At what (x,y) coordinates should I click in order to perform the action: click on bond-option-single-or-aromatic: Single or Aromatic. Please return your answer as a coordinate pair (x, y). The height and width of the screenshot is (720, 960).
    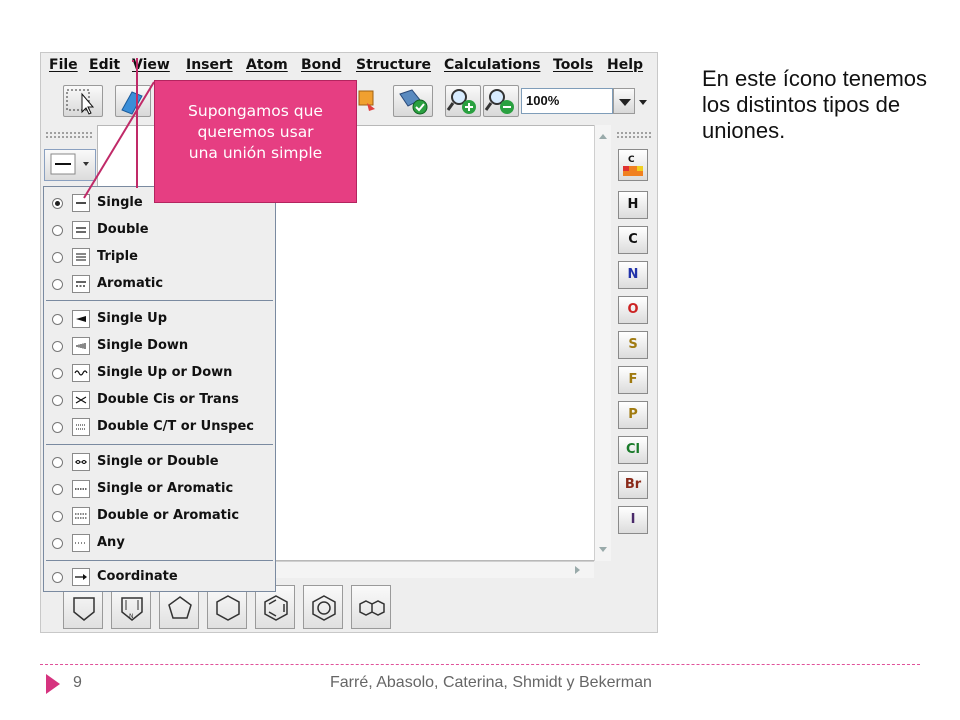
    Looking at the image, I should click on (159, 489).